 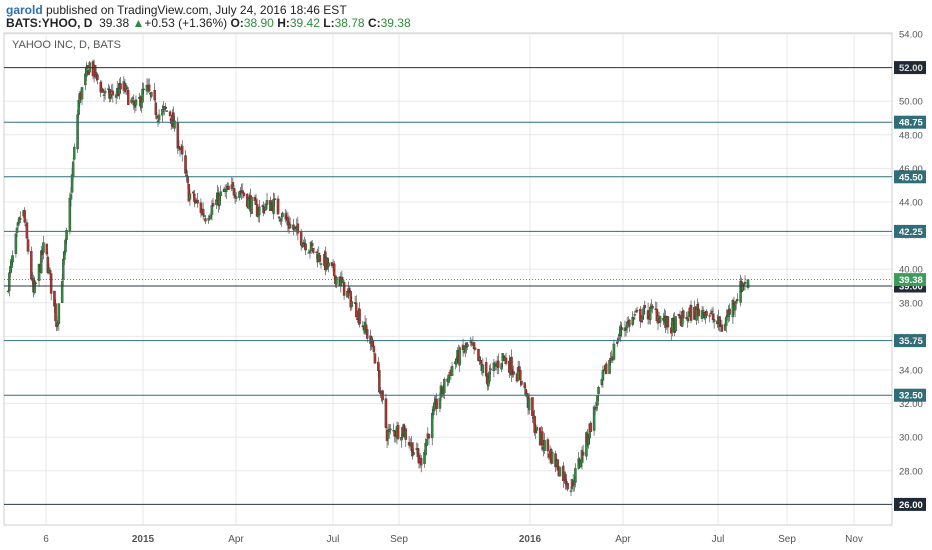 What do you see at coordinates (911, 438) in the screenshot?
I see `price-tick-label: 30.00` at bounding box center [911, 438].